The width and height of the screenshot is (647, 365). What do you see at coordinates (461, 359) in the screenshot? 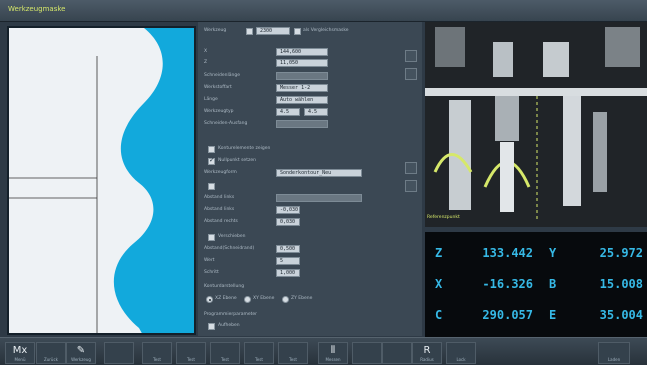
I see `key-14-label: Lock` at bounding box center [461, 359].